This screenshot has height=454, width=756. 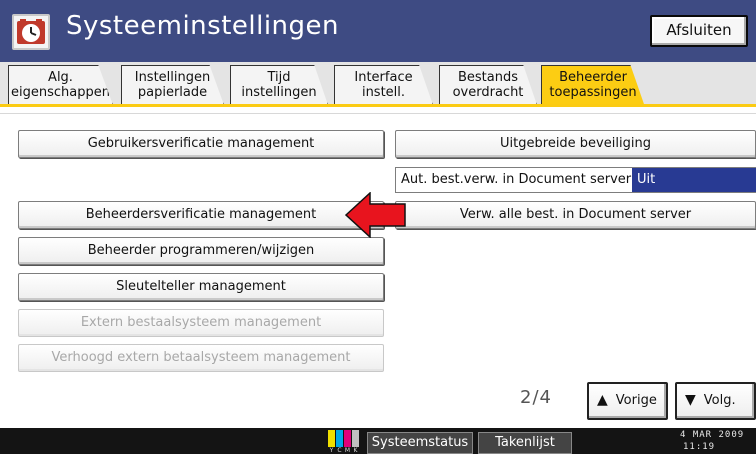 I want to click on delete-all-files-label: Verw. alle best. in Document server, so click(x=575, y=214).